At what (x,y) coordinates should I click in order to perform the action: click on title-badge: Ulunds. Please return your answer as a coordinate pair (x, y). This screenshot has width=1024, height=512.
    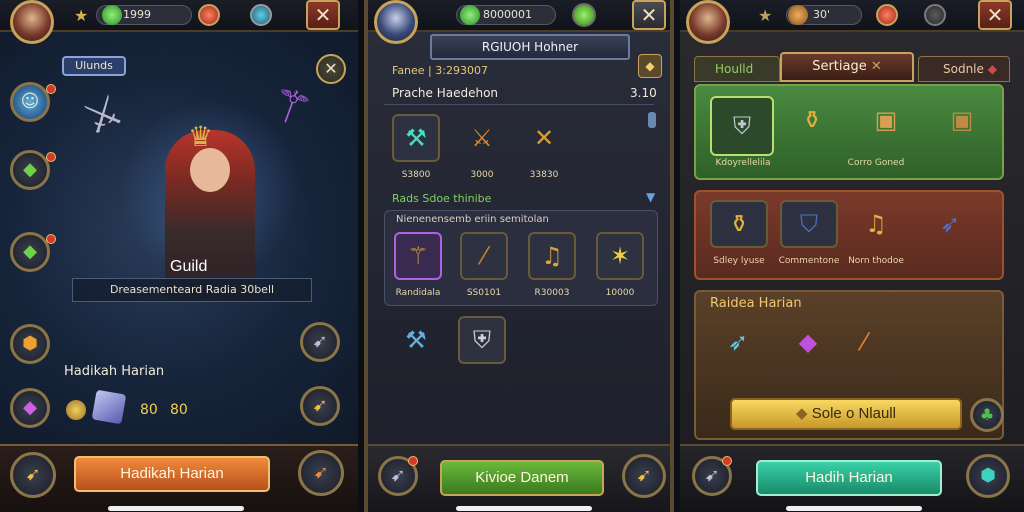
    Looking at the image, I should click on (94, 66).